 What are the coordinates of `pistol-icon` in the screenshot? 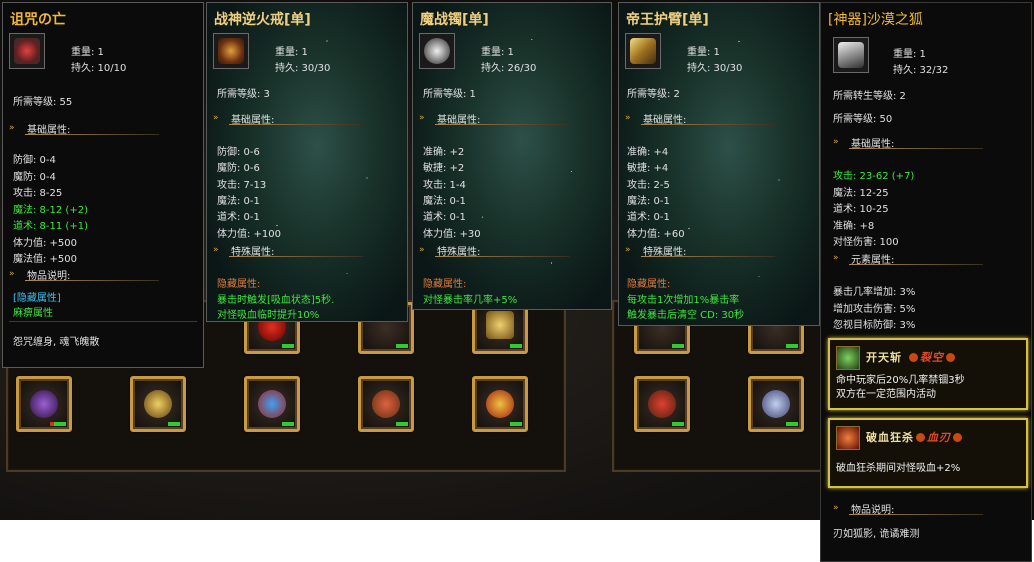 It's located at (851, 55).